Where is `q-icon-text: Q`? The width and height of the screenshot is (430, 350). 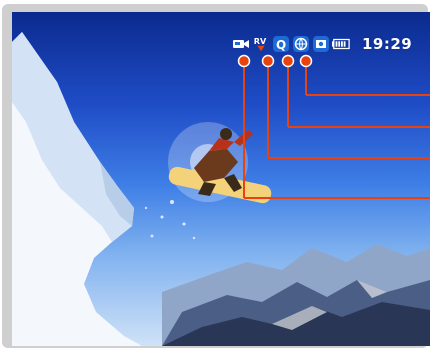 q-icon-text: Q is located at coordinates (281, 45).